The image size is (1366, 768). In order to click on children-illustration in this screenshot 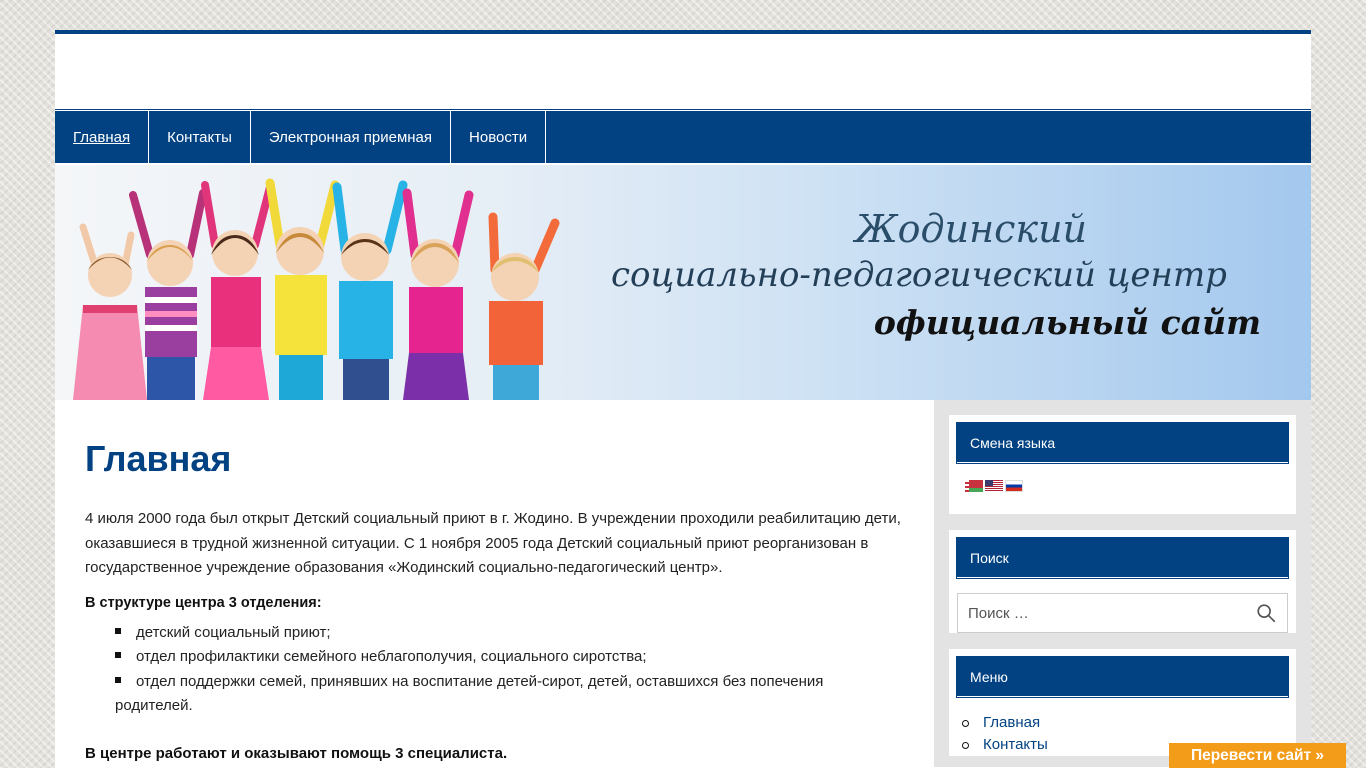, I will do `click(316, 289)`.